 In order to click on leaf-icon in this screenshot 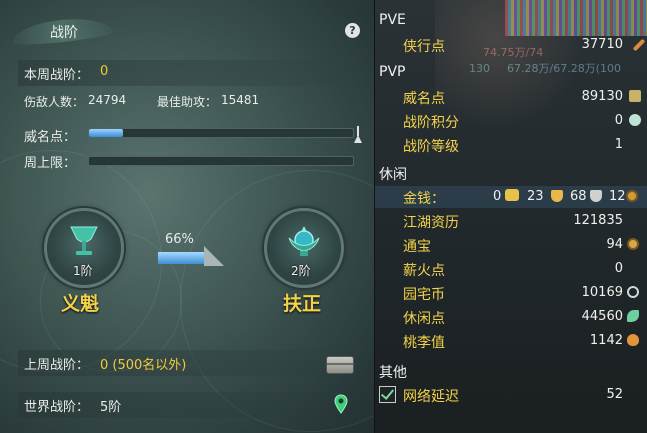, I will do `click(633, 316)`.